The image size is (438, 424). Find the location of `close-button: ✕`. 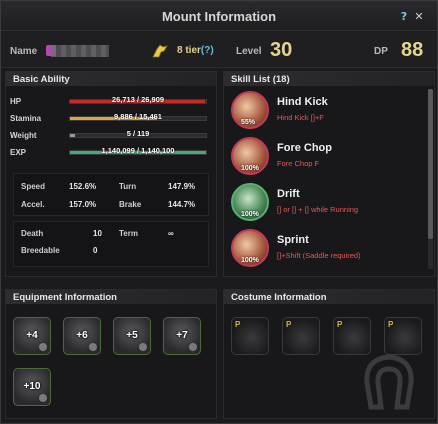

close-button: ✕ is located at coordinates (419, 16).